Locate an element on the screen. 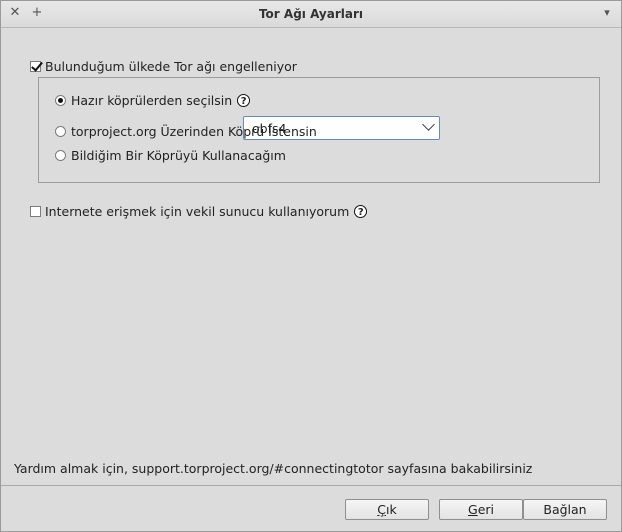  bridge-option-custom: Bildiğim Bir Köprüyü Kullanacağım is located at coordinates (170, 155).